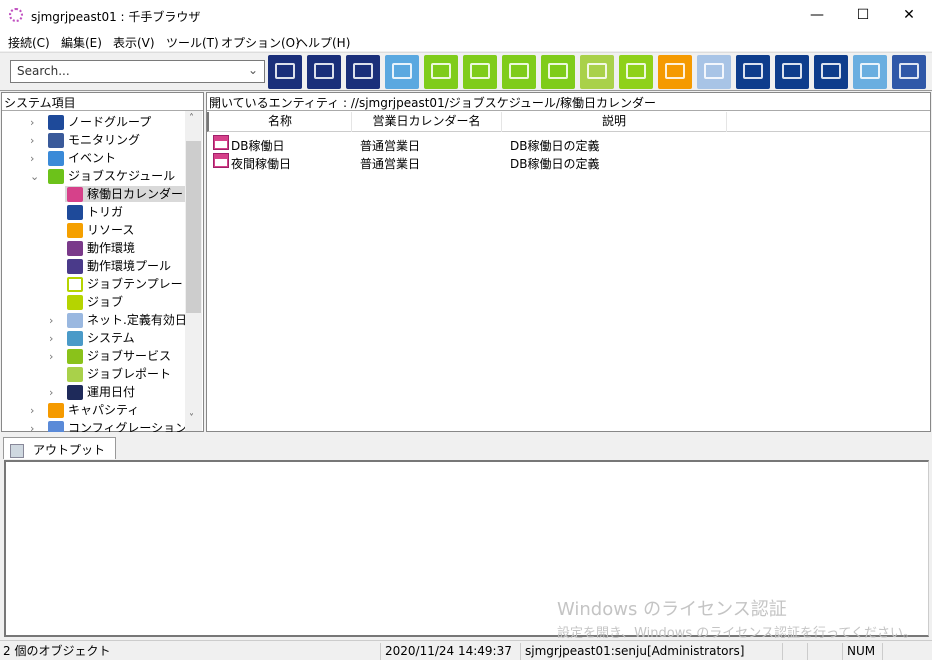 The height and width of the screenshot is (660, 932). What do you see at coordinates (909, 16) in the screenshot?
I see `close-button: ✕` at bounding box center [909, 16].